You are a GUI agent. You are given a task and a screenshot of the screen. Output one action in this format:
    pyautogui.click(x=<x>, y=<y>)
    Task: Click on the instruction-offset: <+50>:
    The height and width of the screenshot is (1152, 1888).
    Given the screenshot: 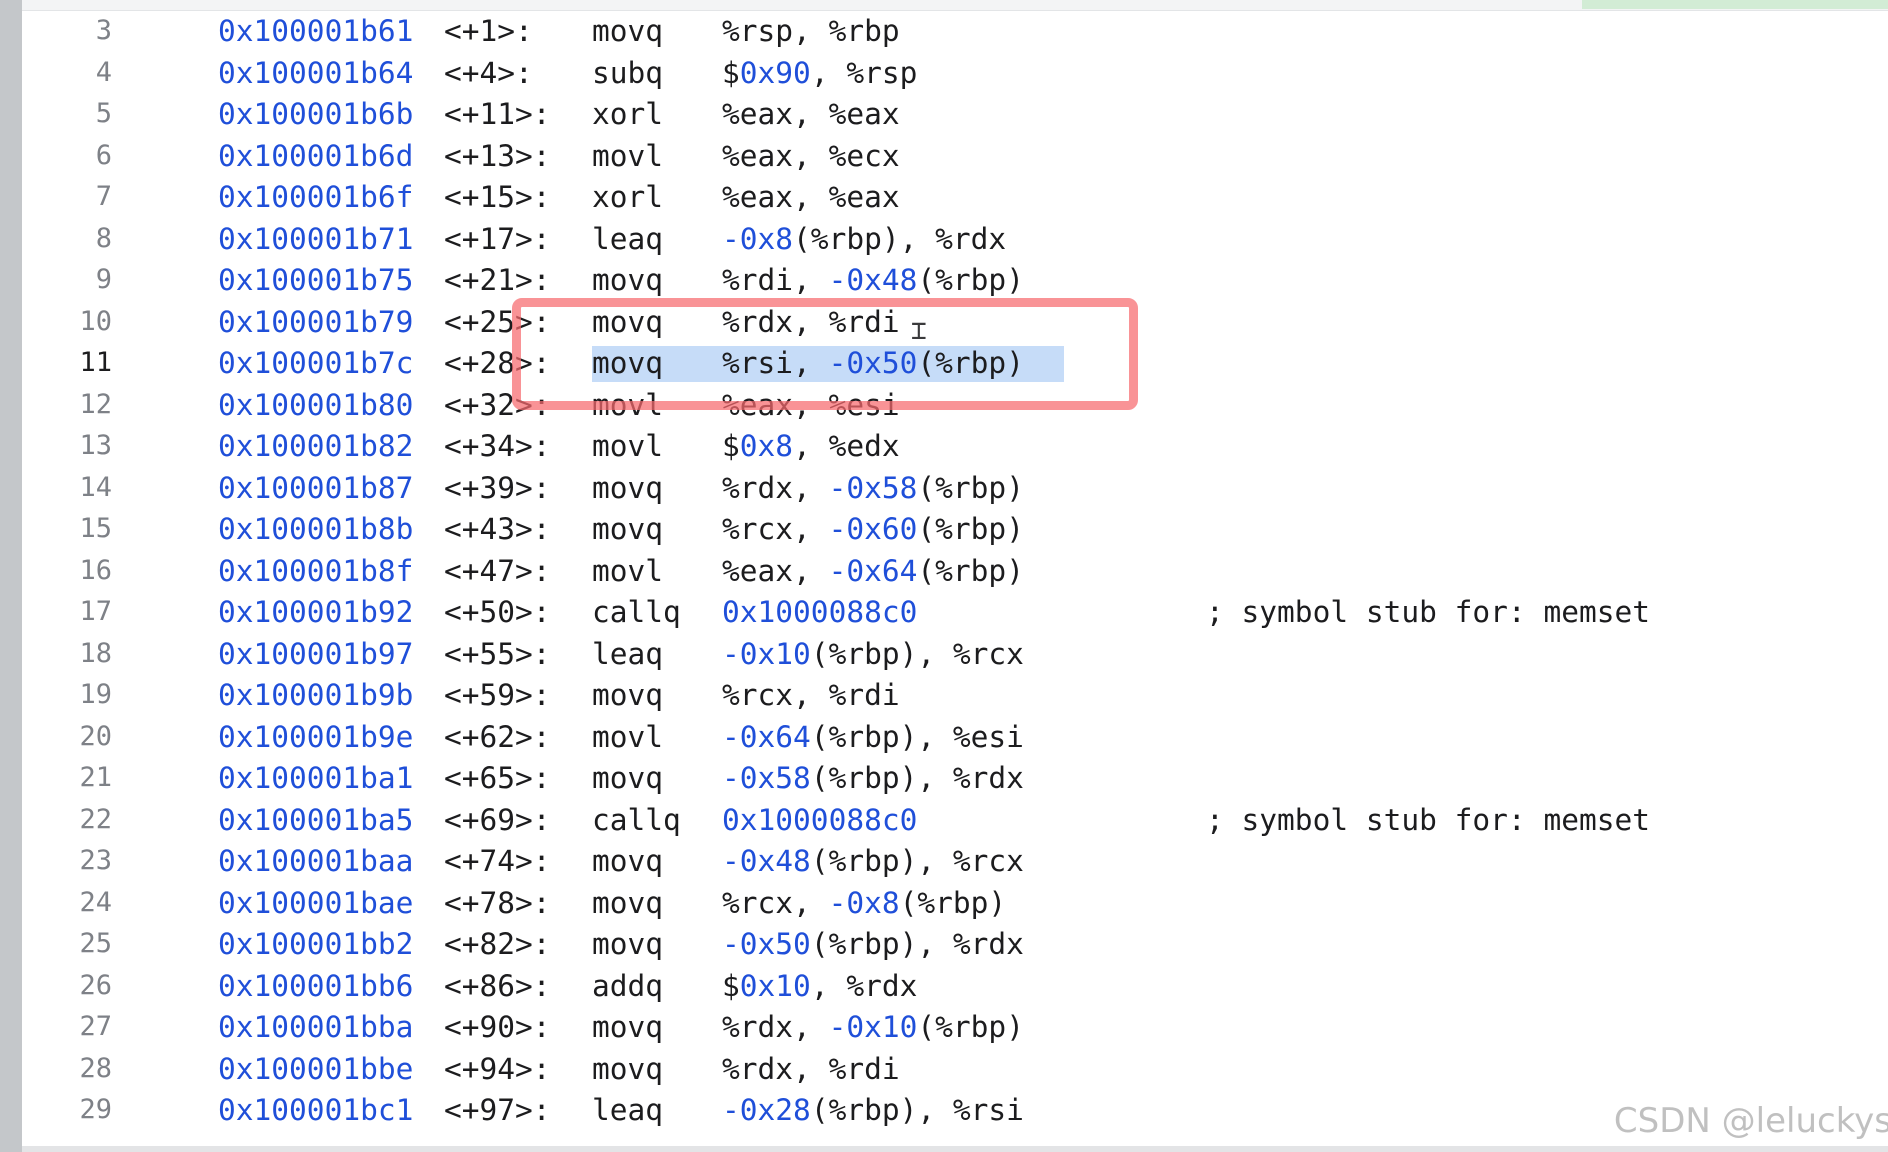 What is the action you would take?
    pyautogui.click(x=497, y=612)
    